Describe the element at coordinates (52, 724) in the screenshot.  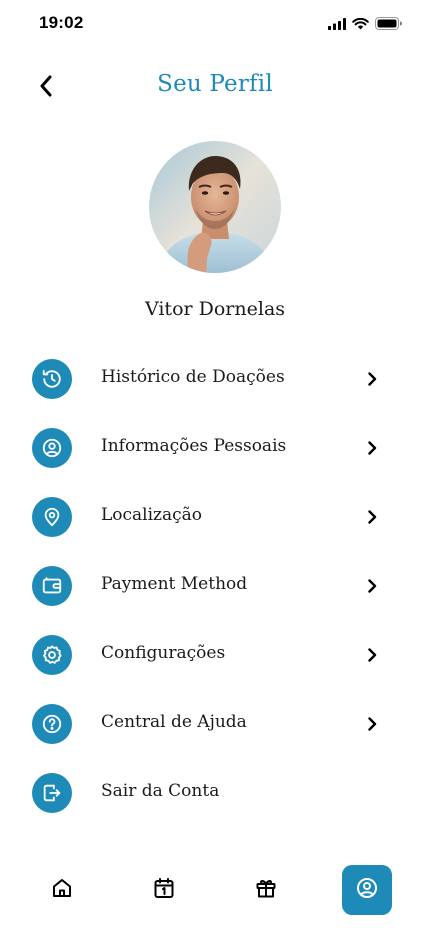
I see `help-circle-icon` at that location.